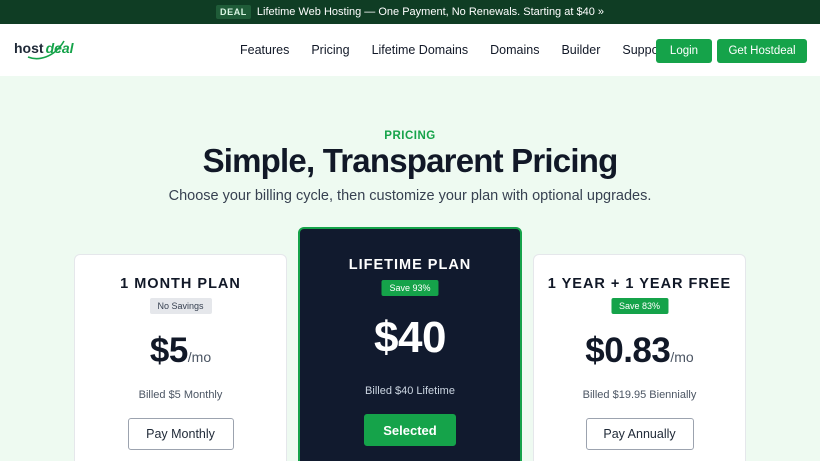  What do you see at coordinates (168, 350) in the screenshot?
I see `price-amount: $5` at bounding box center [168, 350].